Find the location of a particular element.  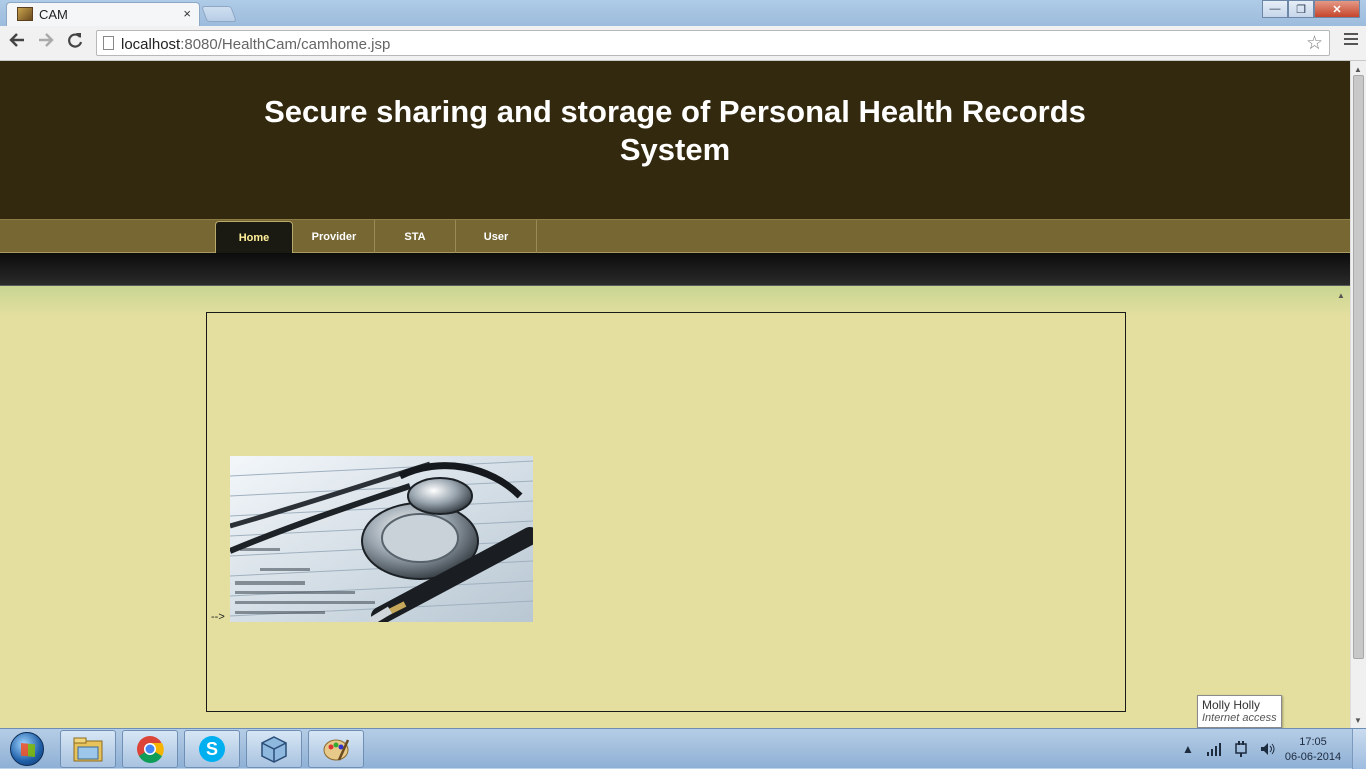

nav-sta: STA is located at coordinates (415, 236).